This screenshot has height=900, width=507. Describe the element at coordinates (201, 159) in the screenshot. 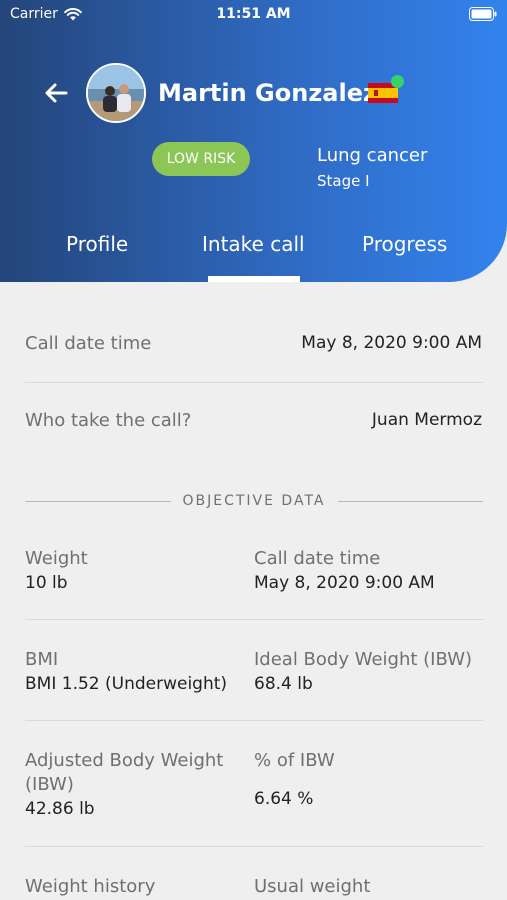

I see `risk-badge: LOW RISK` at that location.